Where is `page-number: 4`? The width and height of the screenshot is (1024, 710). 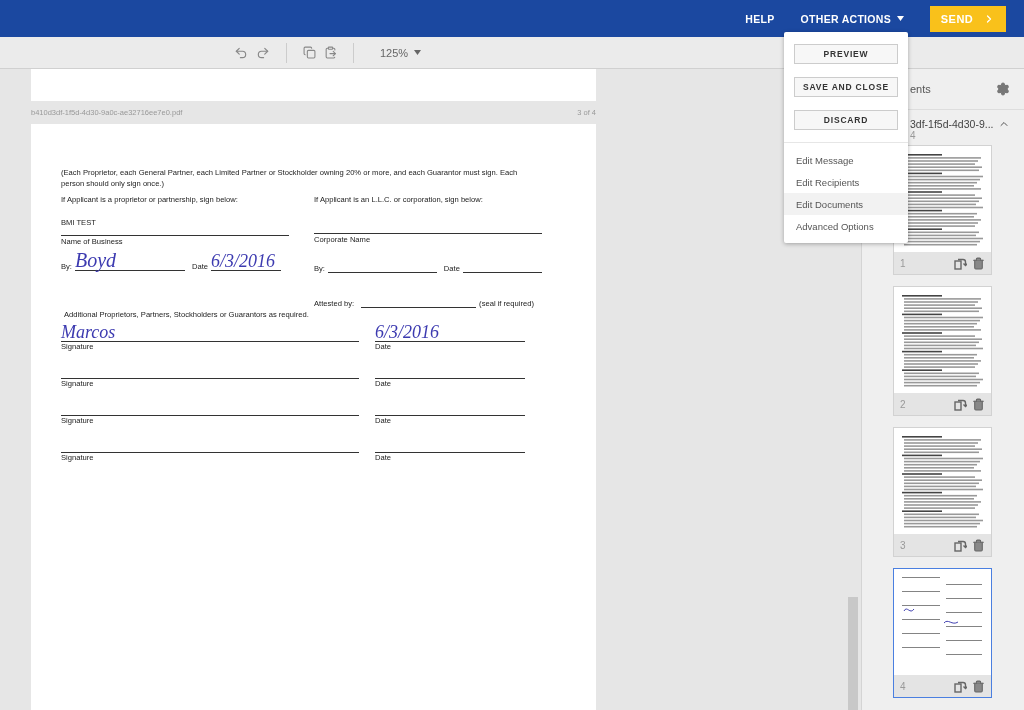 page-number: 4 is located at coordinates (903, 686).